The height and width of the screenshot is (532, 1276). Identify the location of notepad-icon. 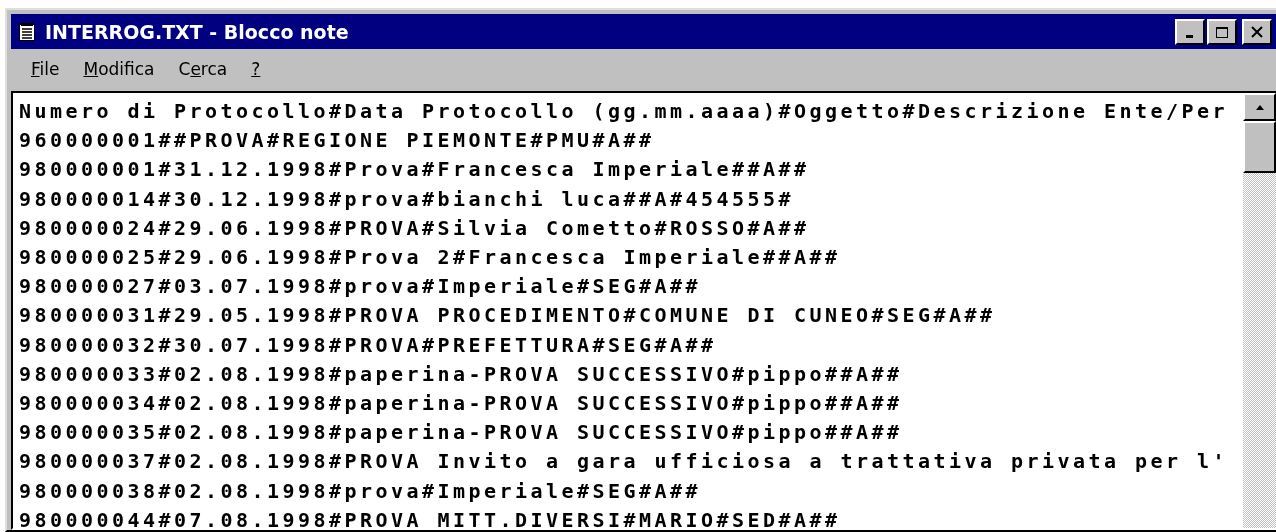
(27, 31).